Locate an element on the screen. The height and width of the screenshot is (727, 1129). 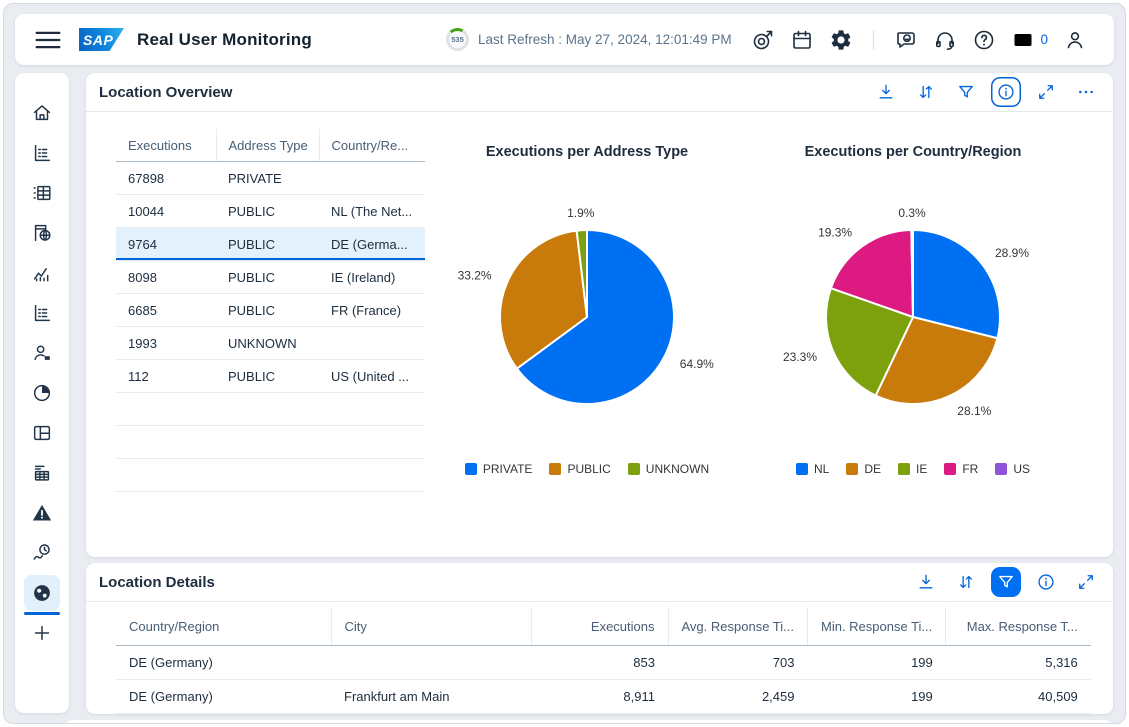
sidebar-item-request-table is located at coordinates (42, 473).